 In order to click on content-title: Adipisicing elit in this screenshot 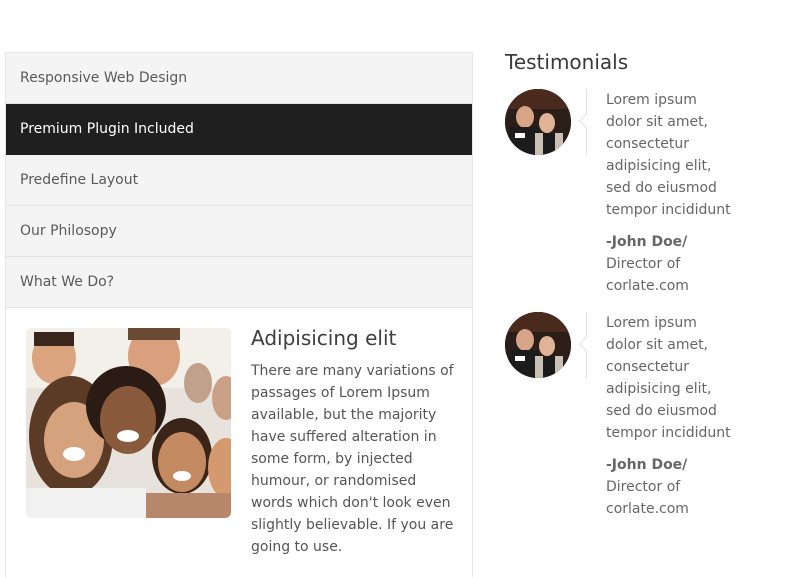, I will do `click(324, 338)`.